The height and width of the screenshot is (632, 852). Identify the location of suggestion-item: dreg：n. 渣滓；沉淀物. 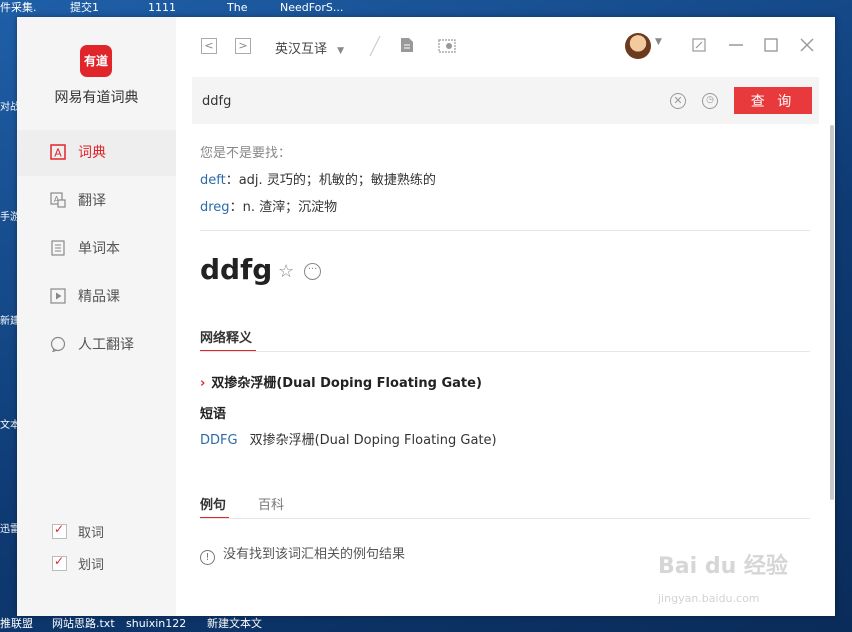
(268, 205).